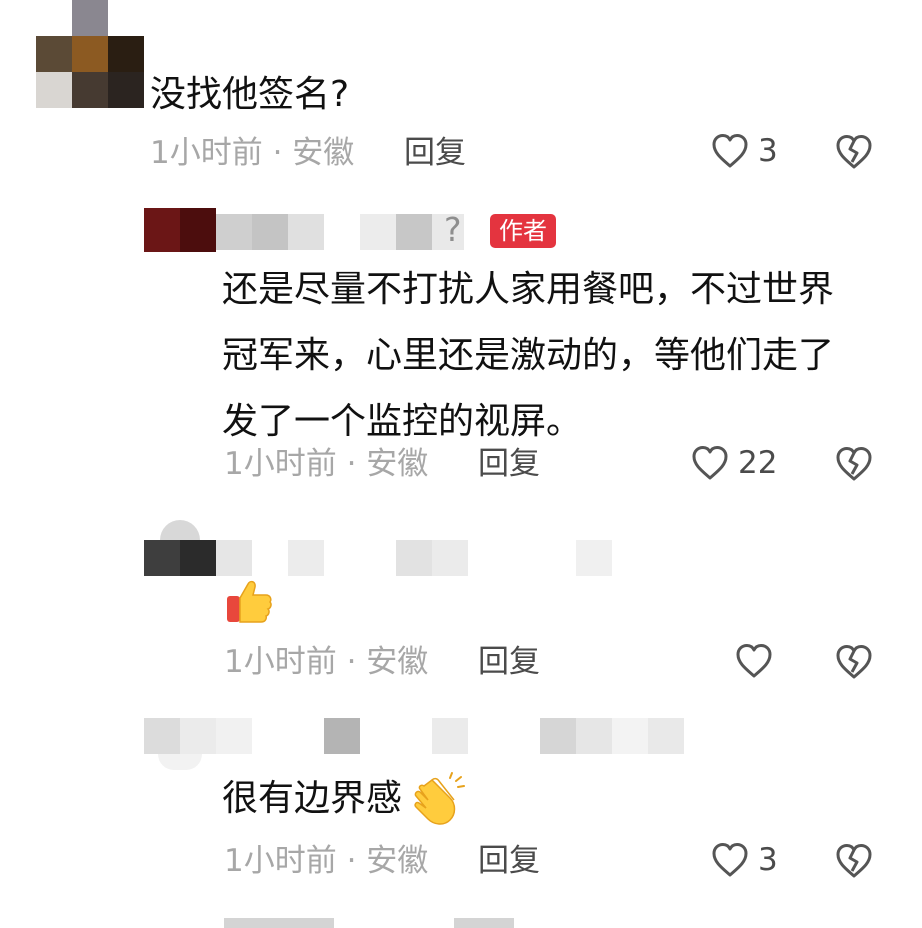  Describe the element at coordinates (453, 229) in the screenshot. I see `username-suffix: ?` at that location.